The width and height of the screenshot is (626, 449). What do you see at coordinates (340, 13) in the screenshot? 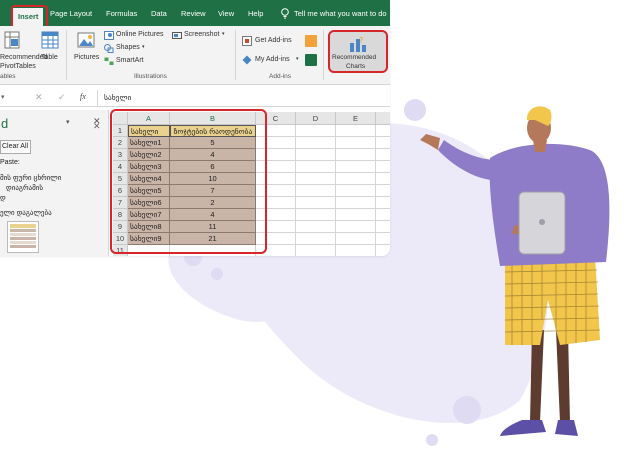
I see `tell-me-search: Tell me what you want to do` at bounding box center [340, 13].